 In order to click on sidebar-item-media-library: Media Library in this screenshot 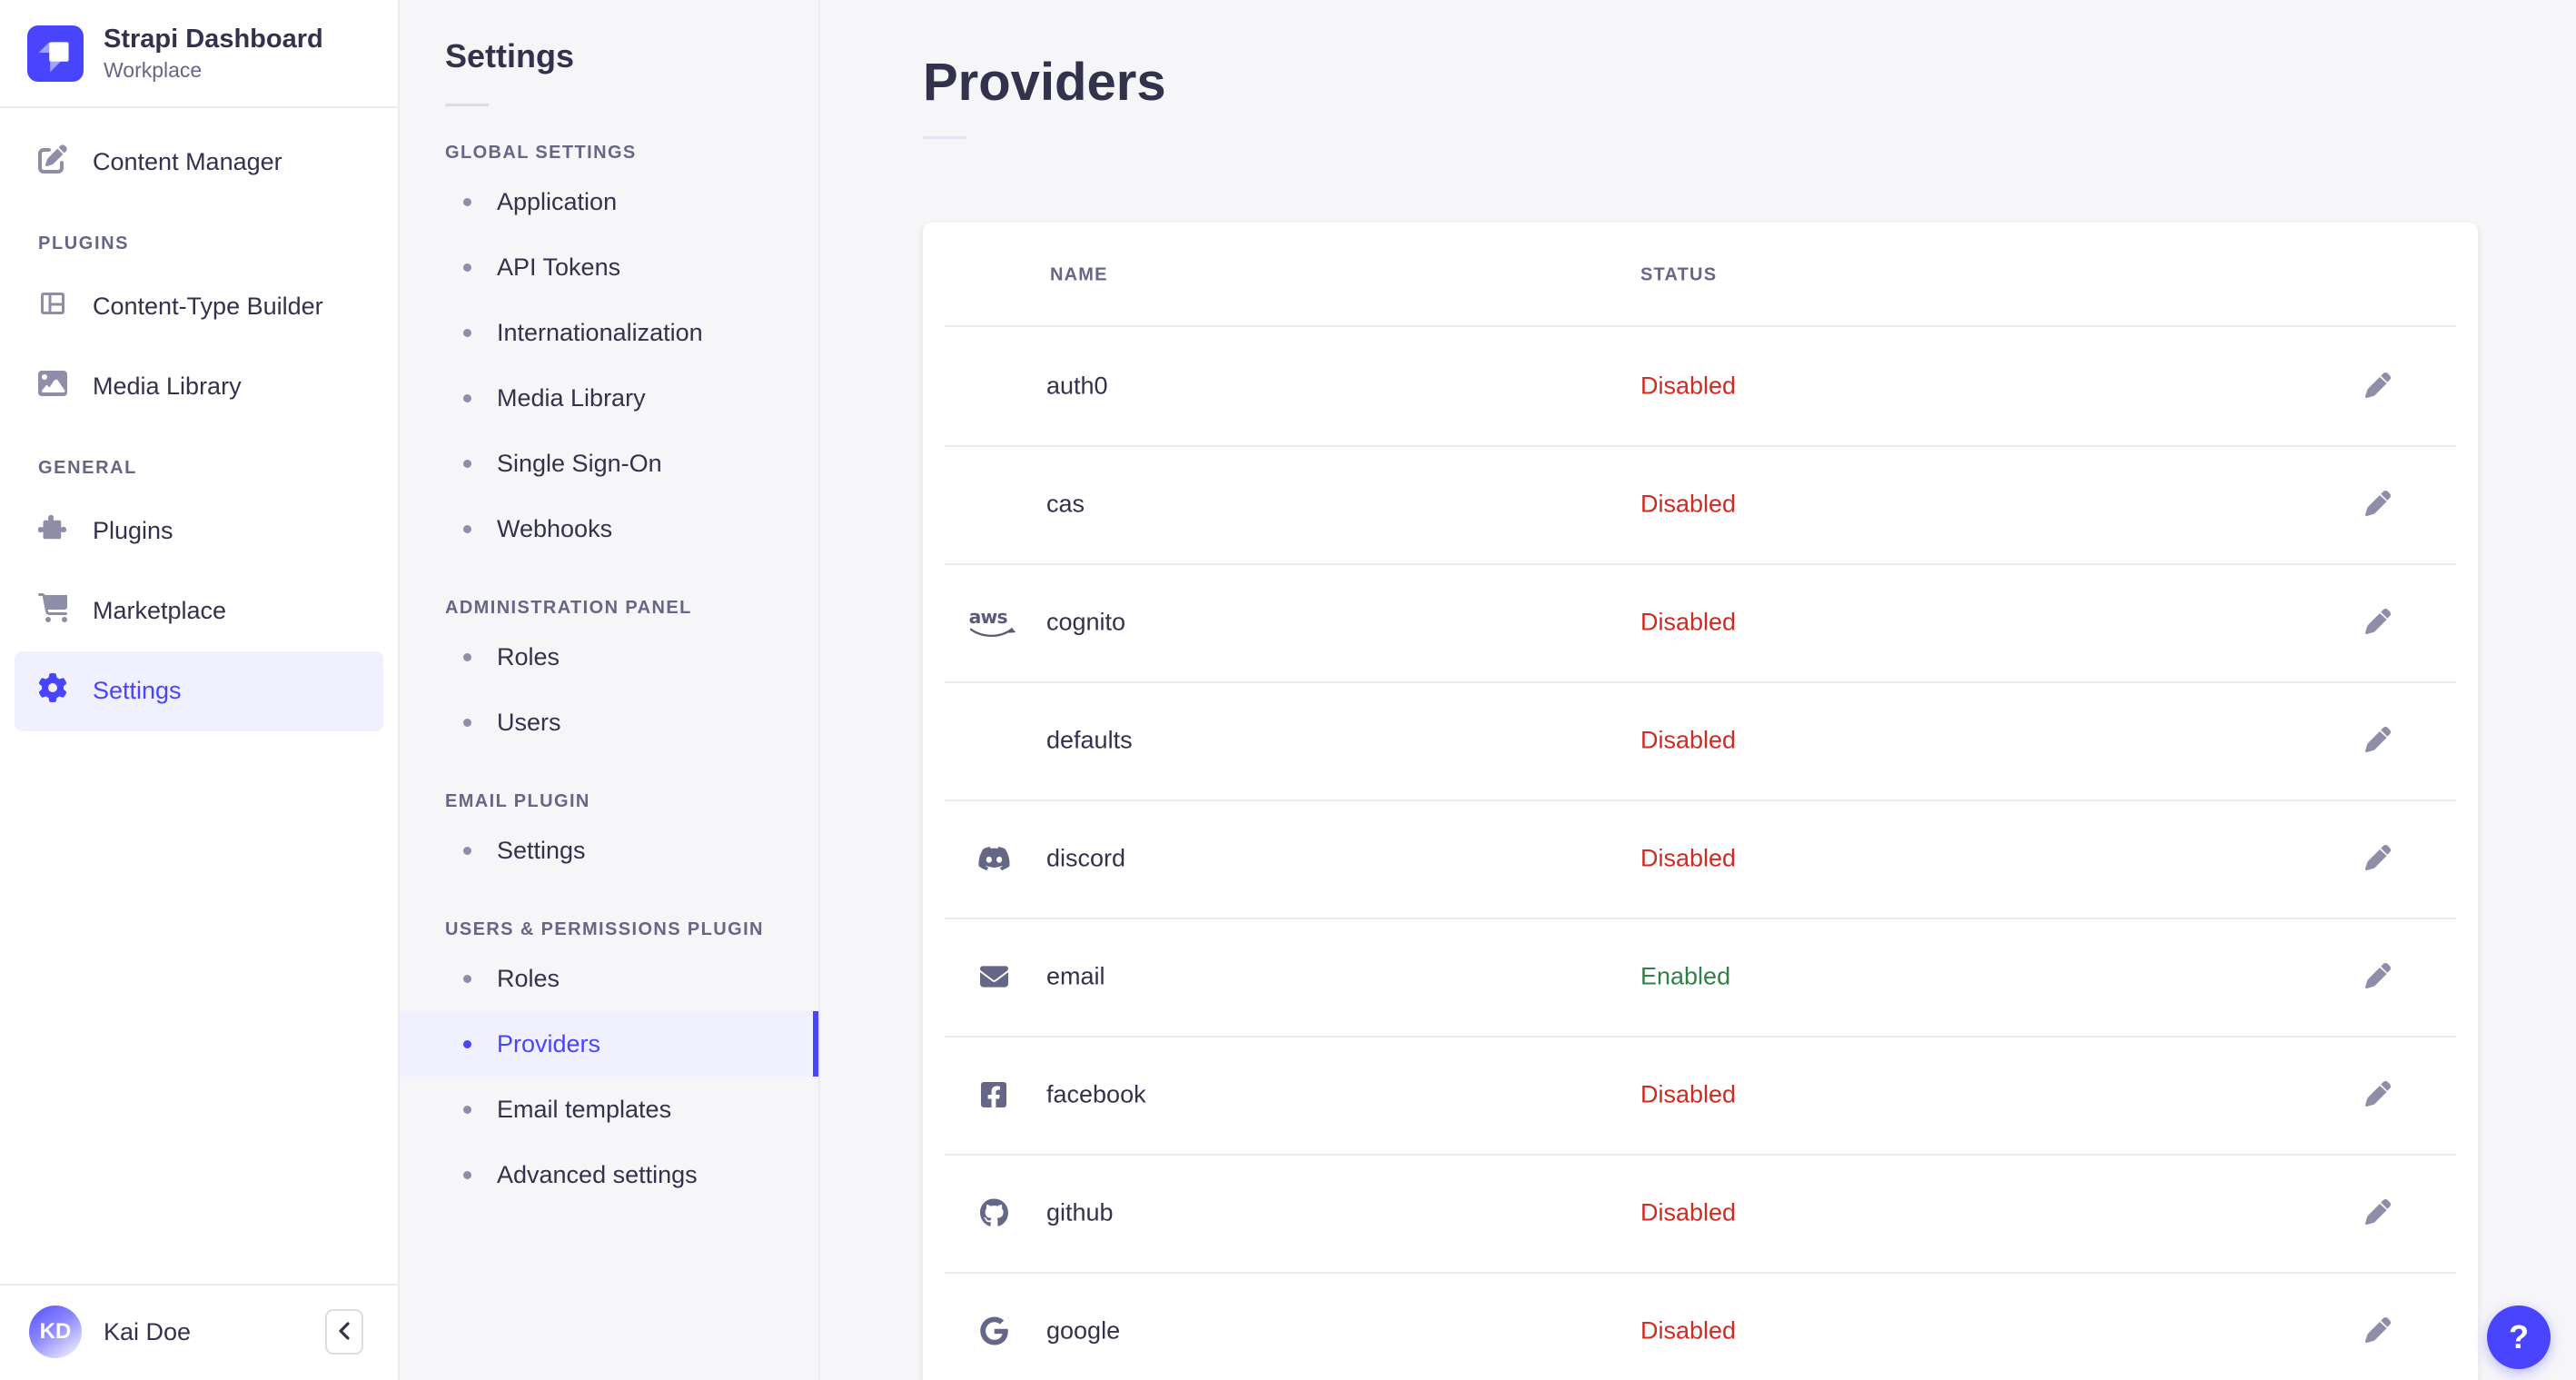, I will do `click(199, 387)`.